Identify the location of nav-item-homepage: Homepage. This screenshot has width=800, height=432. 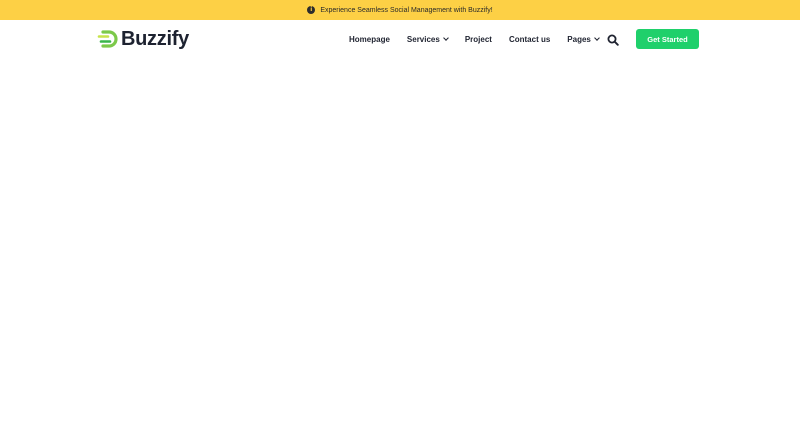
(369, 39).